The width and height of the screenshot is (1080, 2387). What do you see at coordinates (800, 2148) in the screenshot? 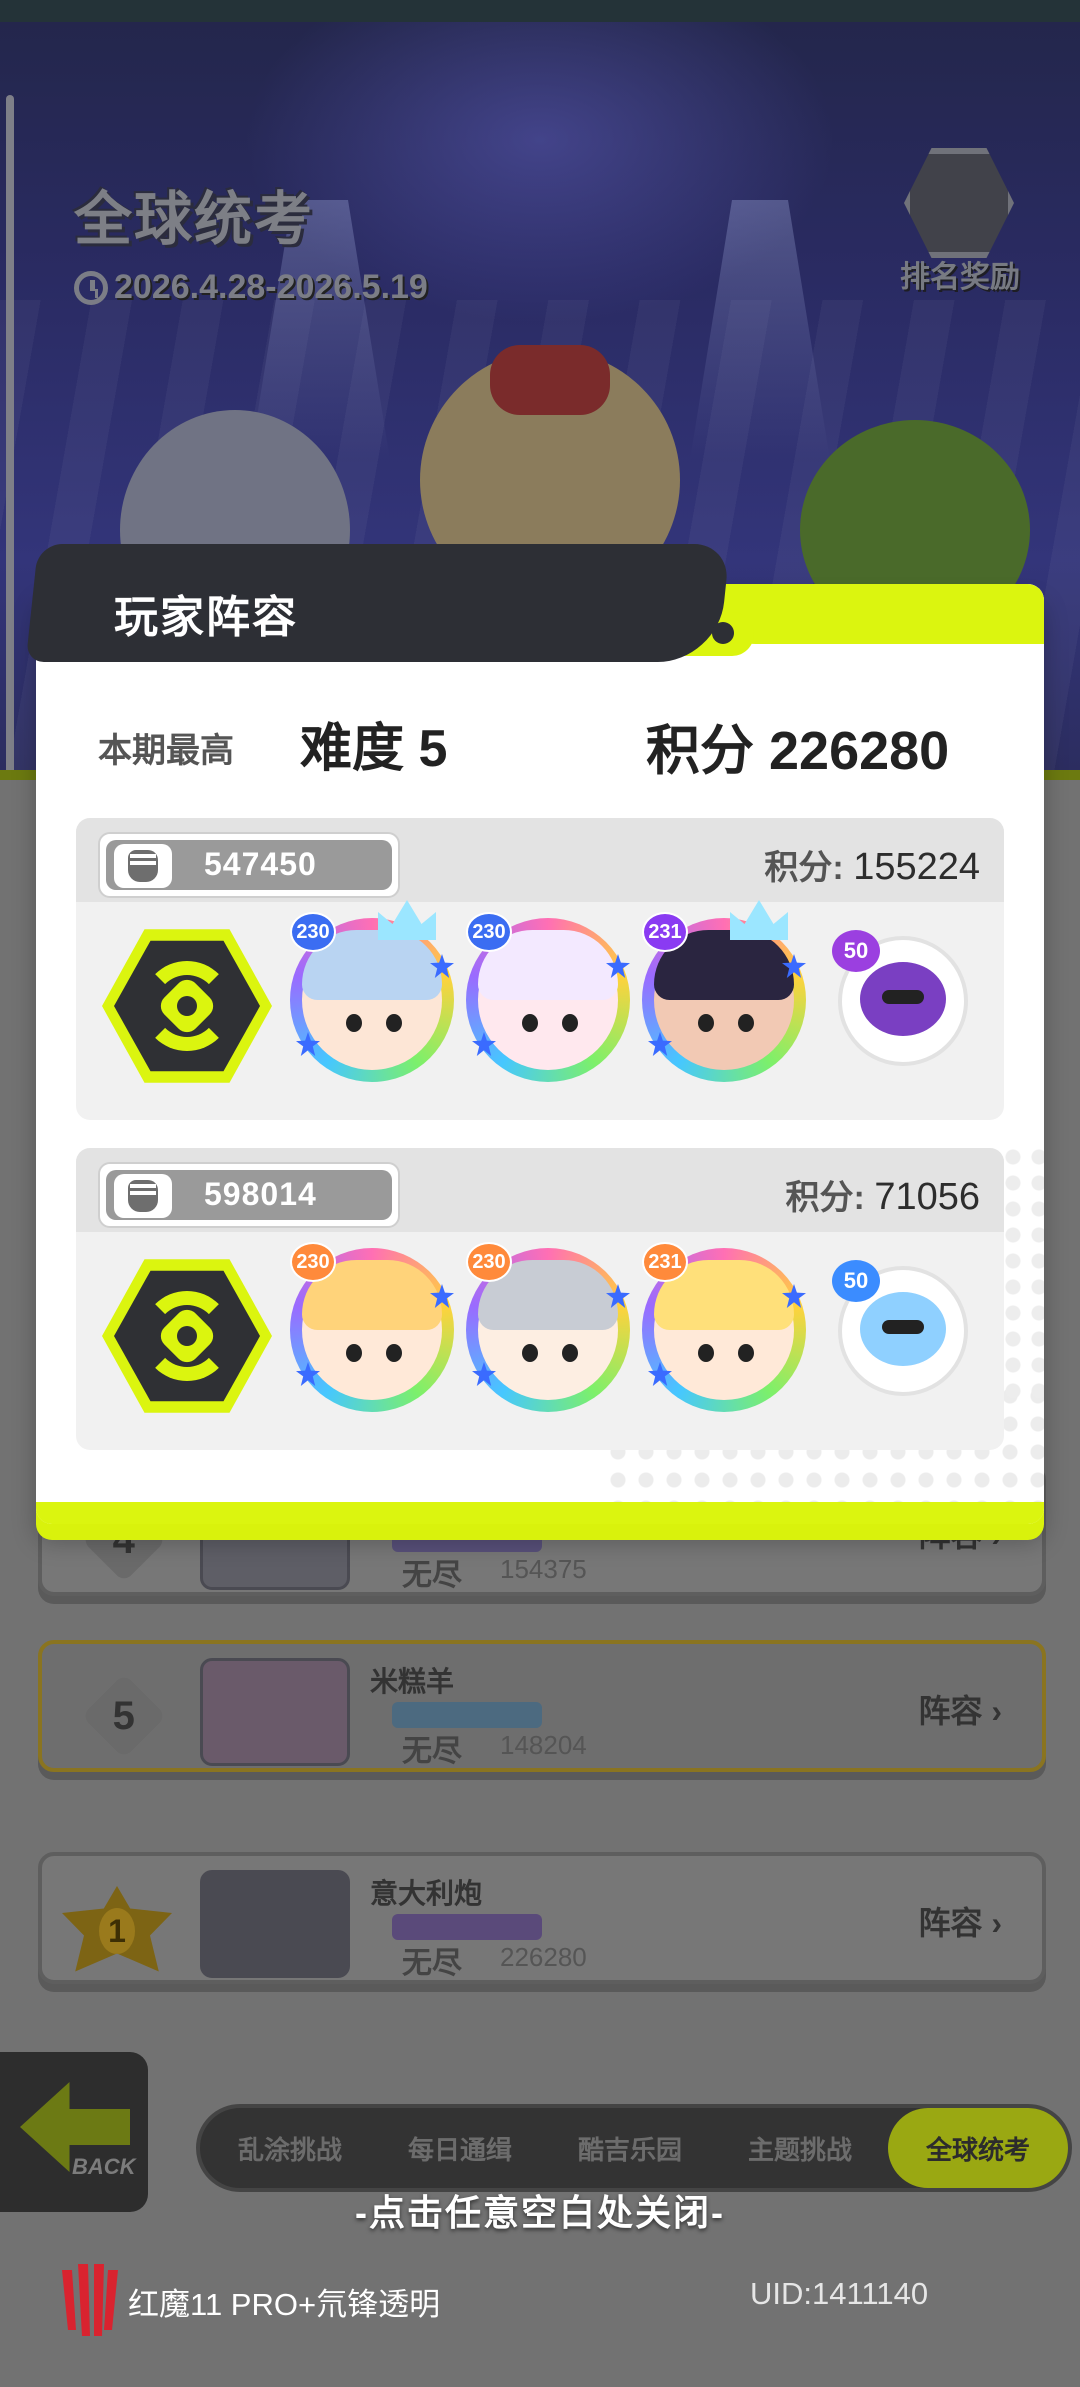
I see `tab-theme-challenge: 主题挑战` at bounding box center [800, 2148].